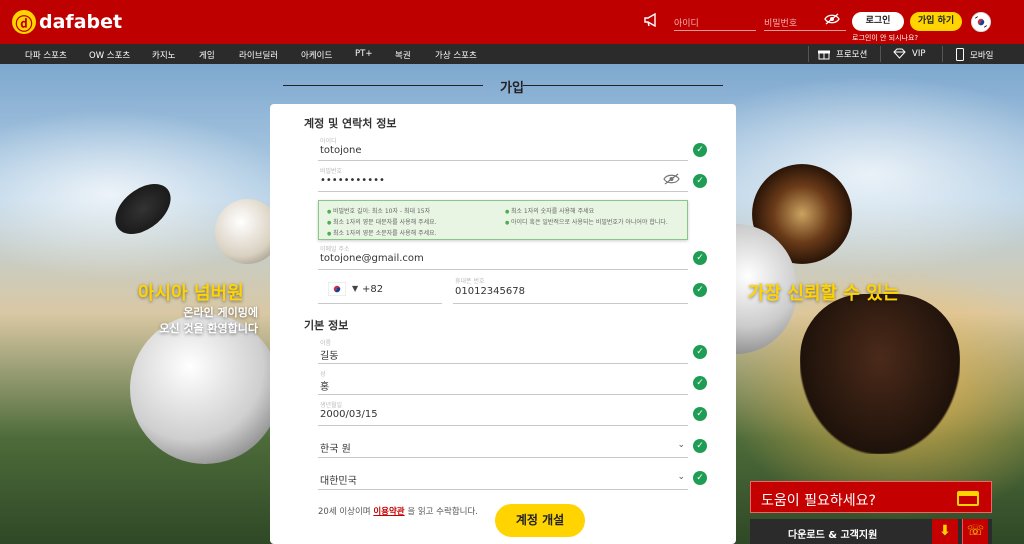 The width and height of the screenshot is (1024, 544). What do you see at coordinates (503, 178) in the screenshot?
I see `password-field: 비밀번호 •••••••••••` at bounding box center [503, 178].